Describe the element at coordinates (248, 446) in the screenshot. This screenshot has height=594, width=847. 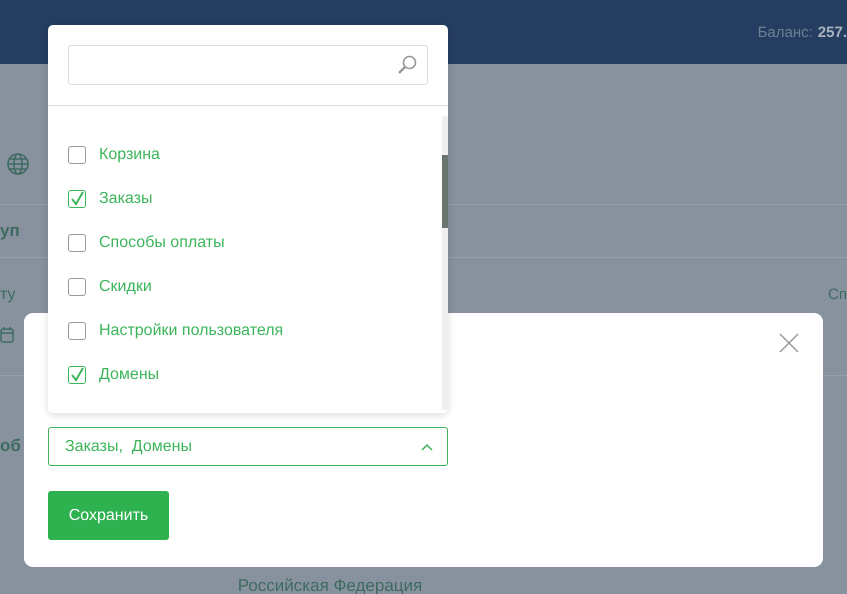
I see `select-field: Заказы, Домены` at that location.